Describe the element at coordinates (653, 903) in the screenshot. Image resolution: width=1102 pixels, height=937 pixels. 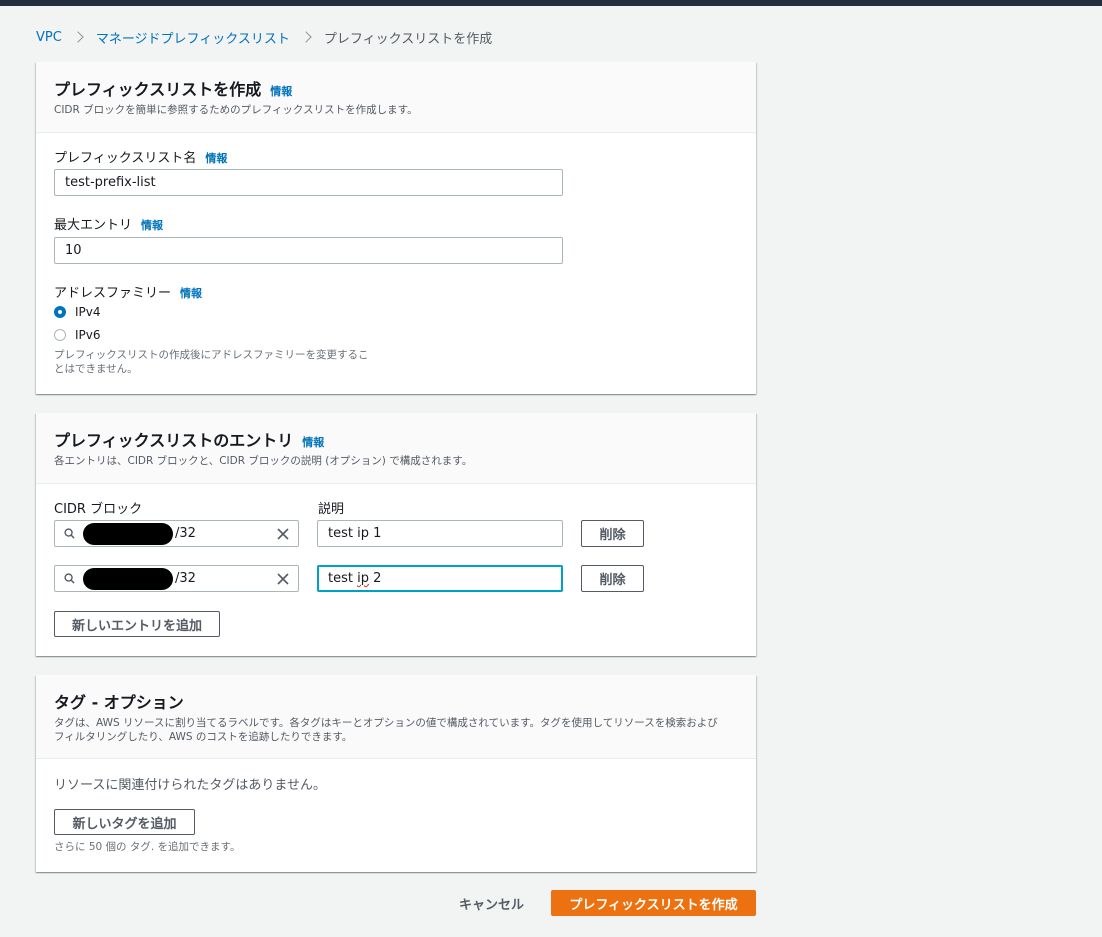
I see `create-prefix-list-button: プレフィックスリストを作成` at that location.